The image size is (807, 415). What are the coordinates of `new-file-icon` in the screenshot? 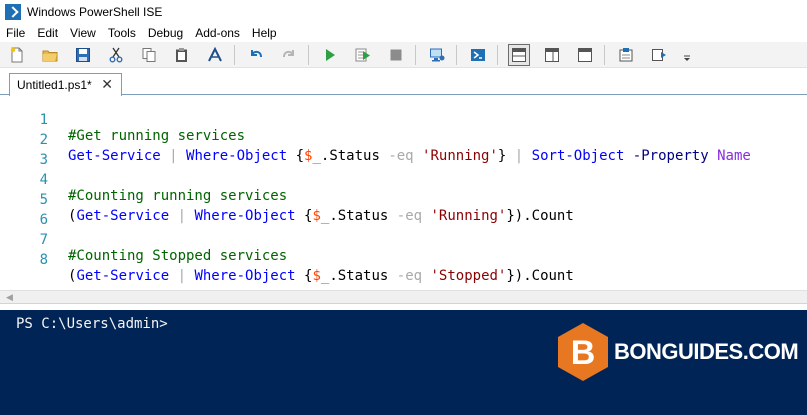 It's located at (17, 55).